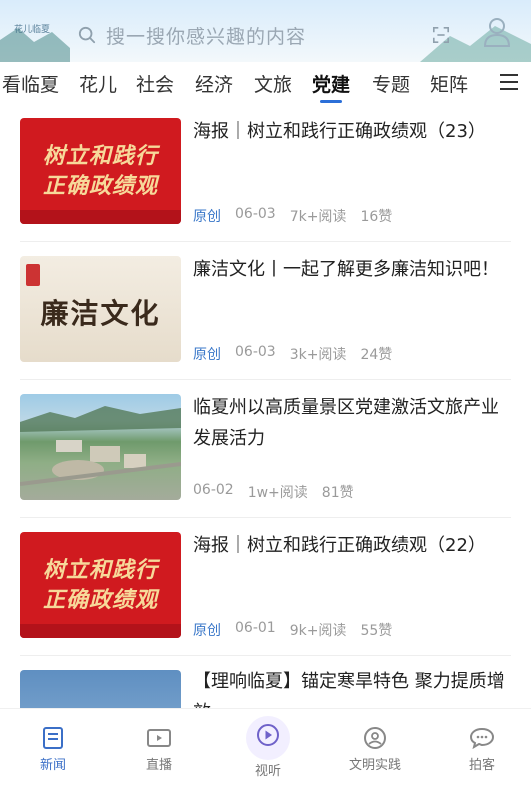 This screenshot has width=531, height=802. What do you see at coordinates (353, 423) in the screenshot?
I see `news-title: 临夏州以高质量景区党建激活文旅产业发展活力` at bounding box center [353, 423].